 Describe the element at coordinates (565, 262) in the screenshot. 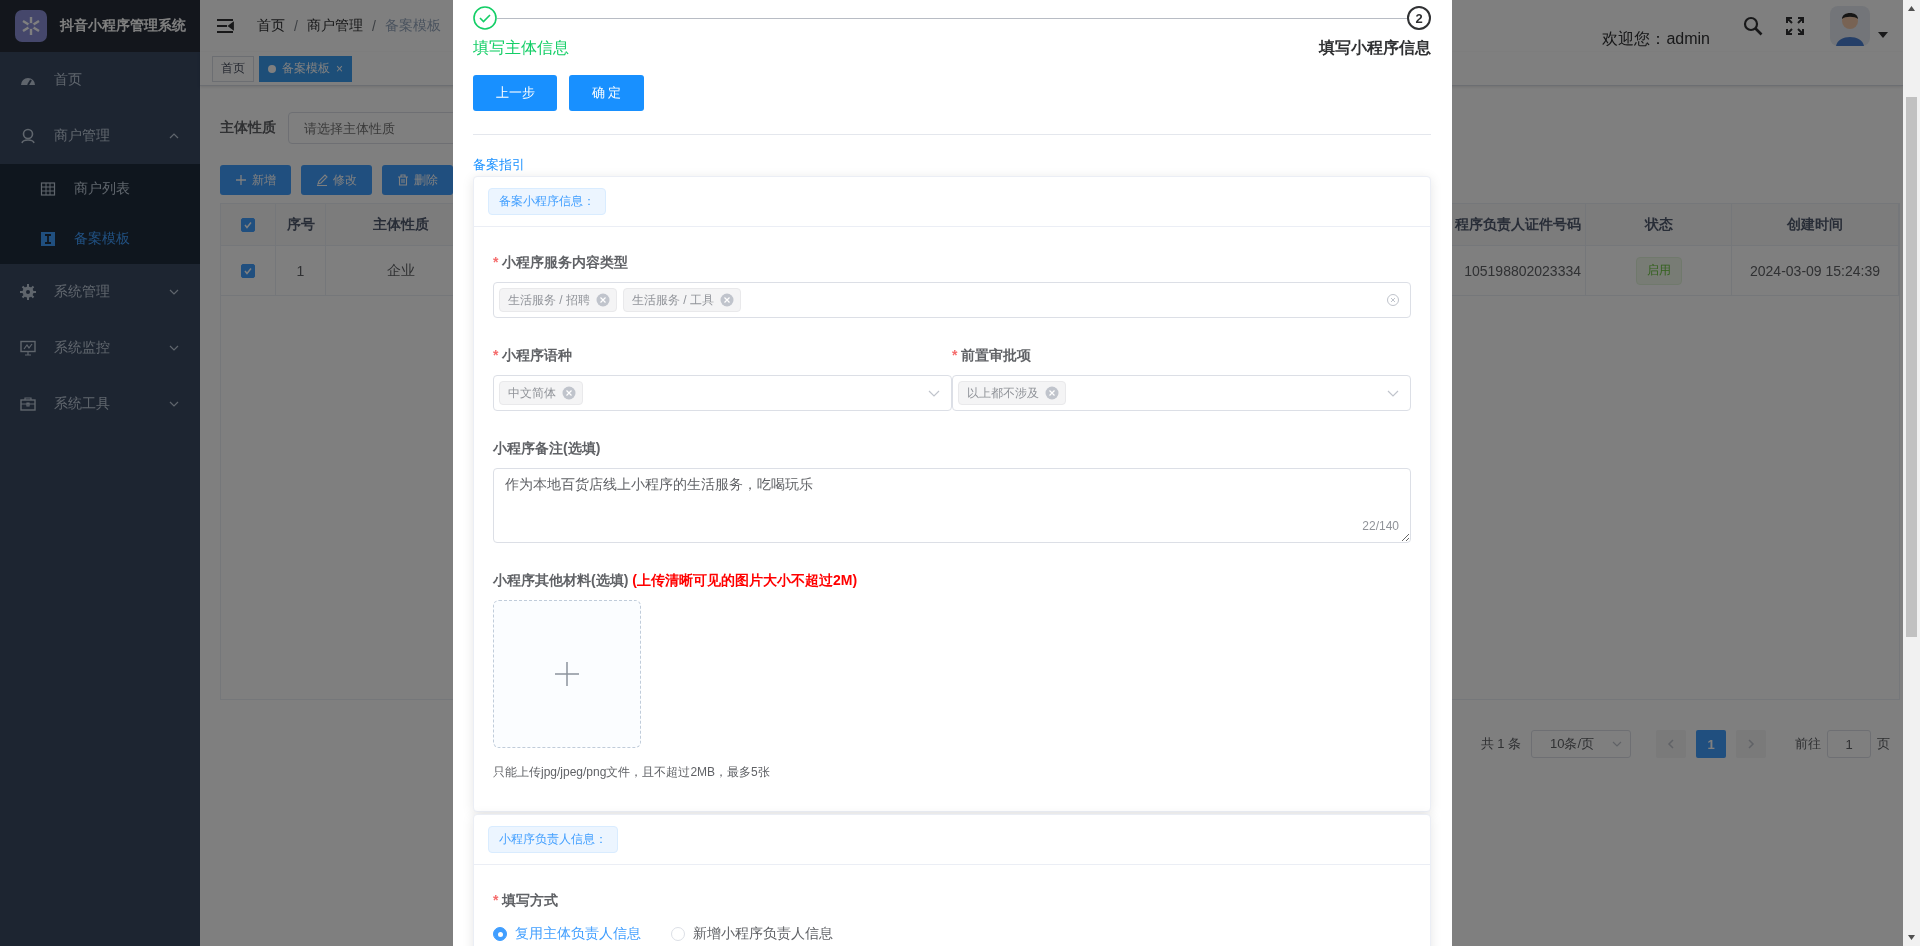

I see `field-label: 小程序服务内容类型` at that location.